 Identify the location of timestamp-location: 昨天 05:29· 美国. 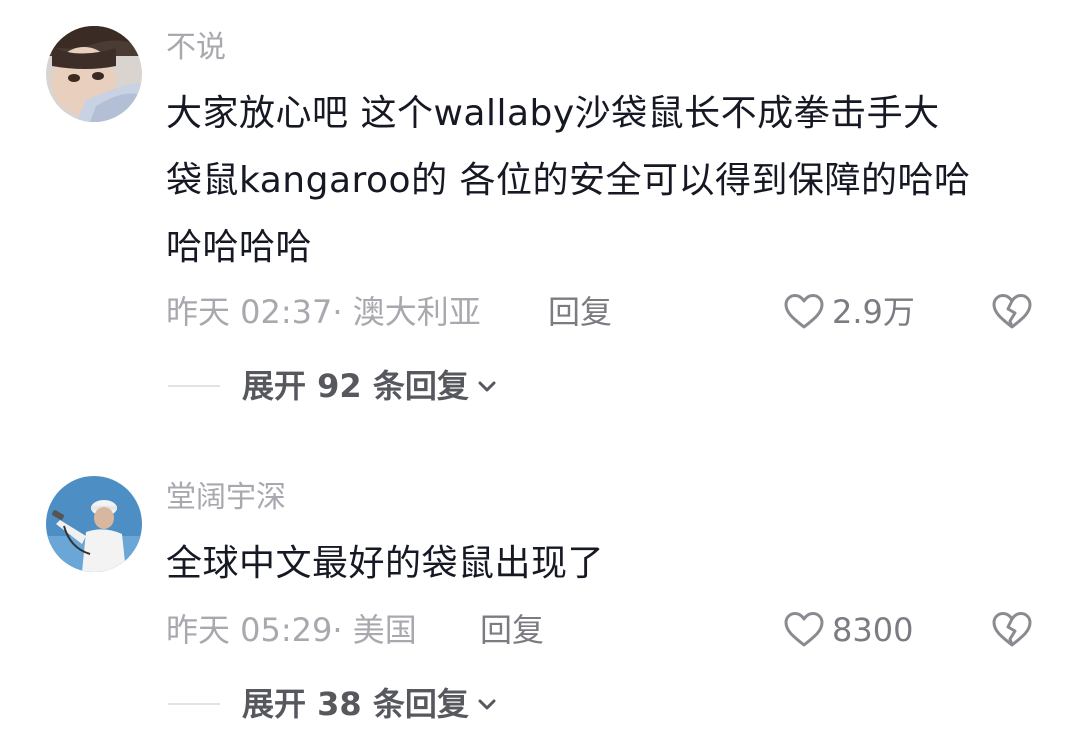
(291, 630).